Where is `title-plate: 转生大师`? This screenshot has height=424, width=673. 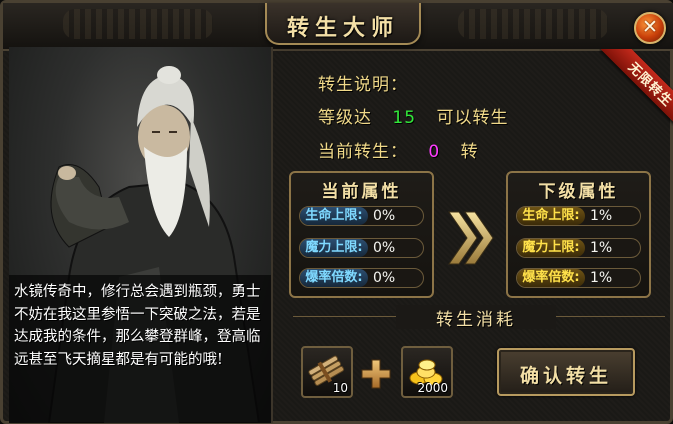 title-plate: 转生大师 is located at coordinates (343, 24).